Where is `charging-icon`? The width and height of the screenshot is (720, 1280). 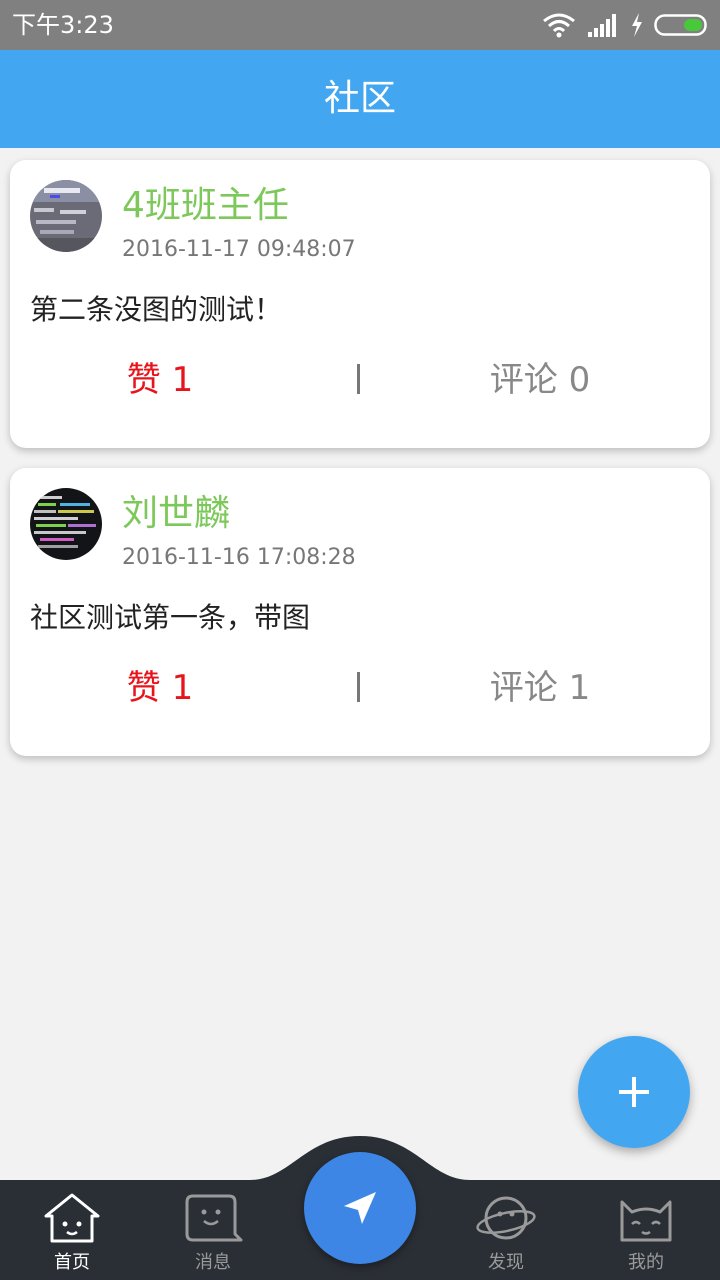 charging-icon is located at coordinates (637, 25).